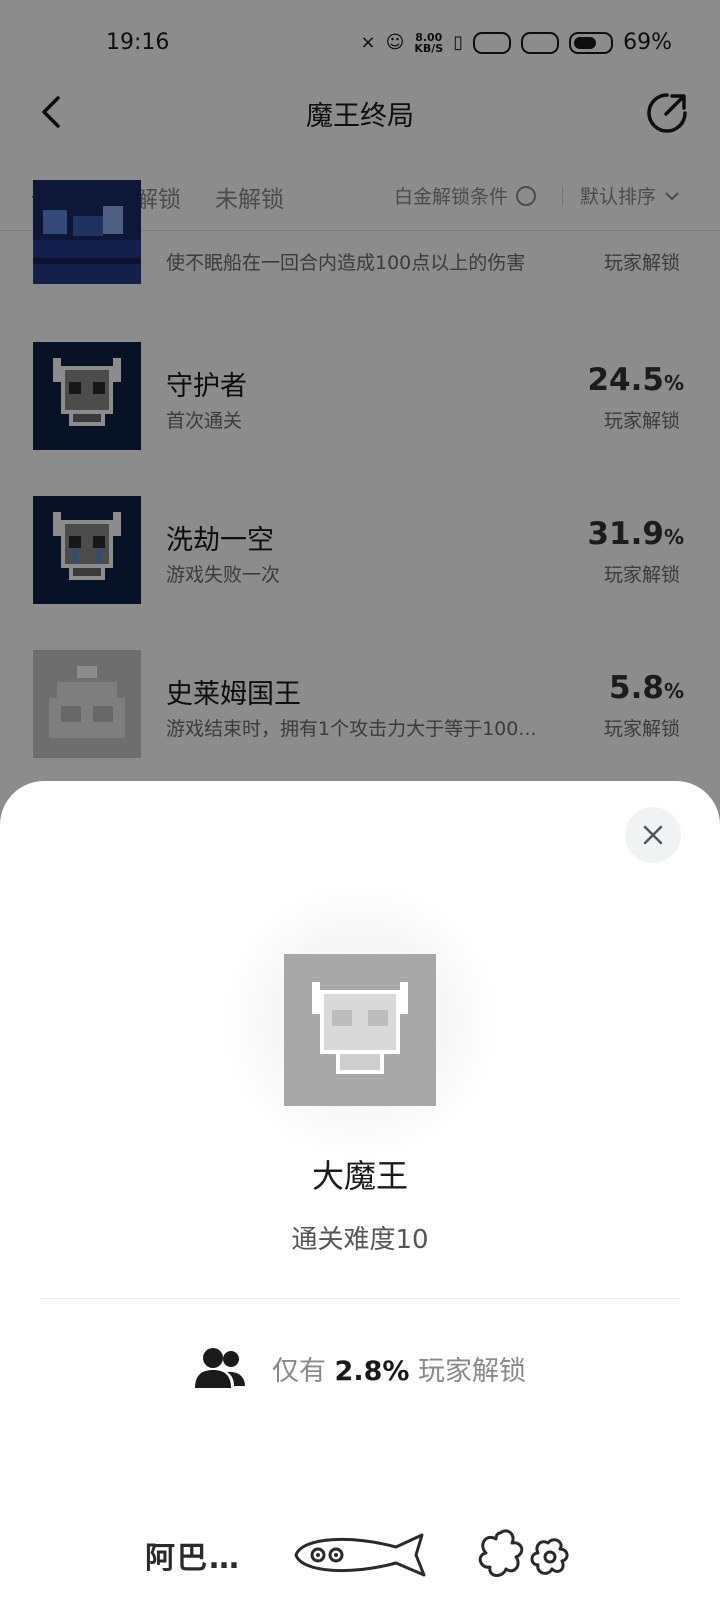  I want to click on demon-king-badge-icon, so click(360, 1030).